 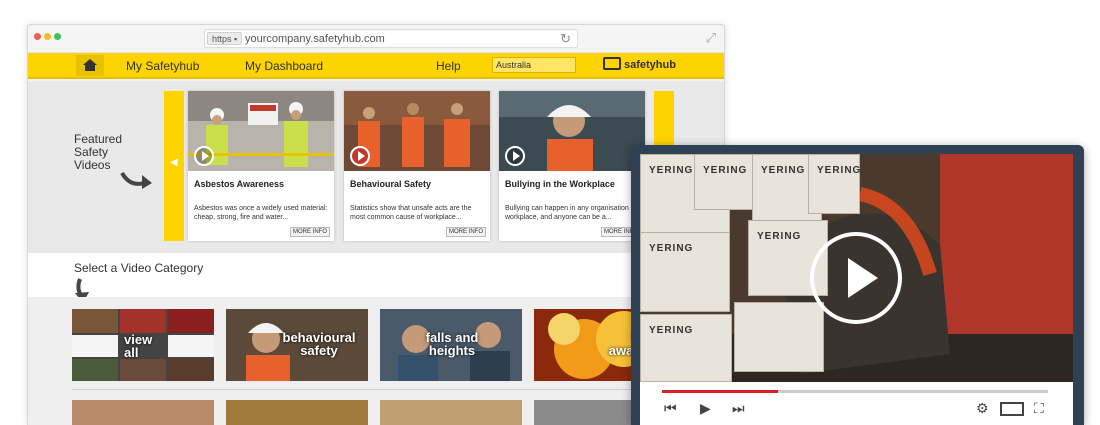 I want to click on category-tile-falls-and-heights: falls and heights, so click(x=451, y=345).